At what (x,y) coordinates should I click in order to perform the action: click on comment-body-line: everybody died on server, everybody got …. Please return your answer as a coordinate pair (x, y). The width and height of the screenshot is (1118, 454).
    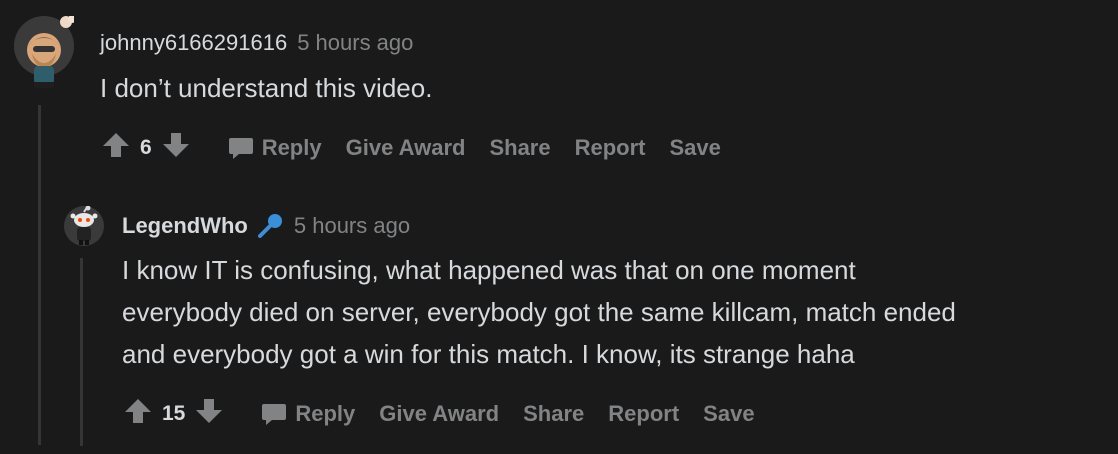
    Looking at the image, I should click on (539, 312).